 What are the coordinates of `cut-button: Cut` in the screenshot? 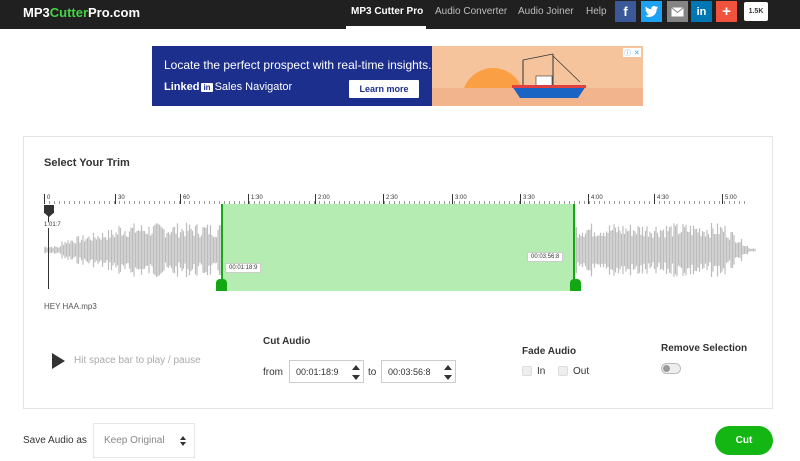 It's located at (744, 440).